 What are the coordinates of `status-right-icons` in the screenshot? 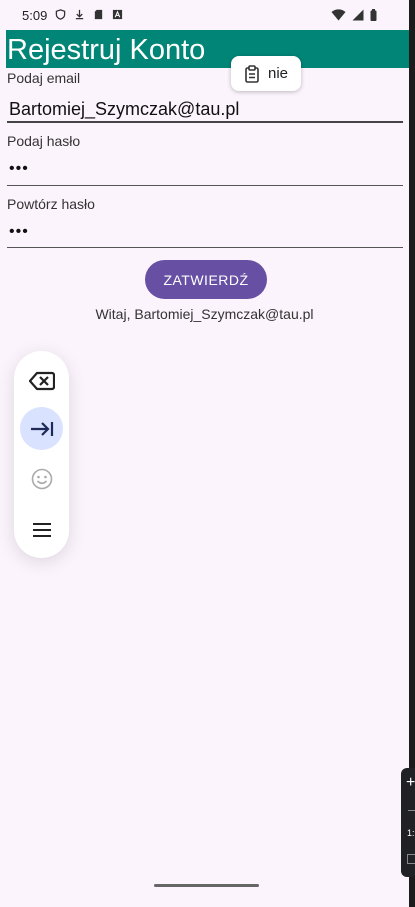 It's located at (354, 15).